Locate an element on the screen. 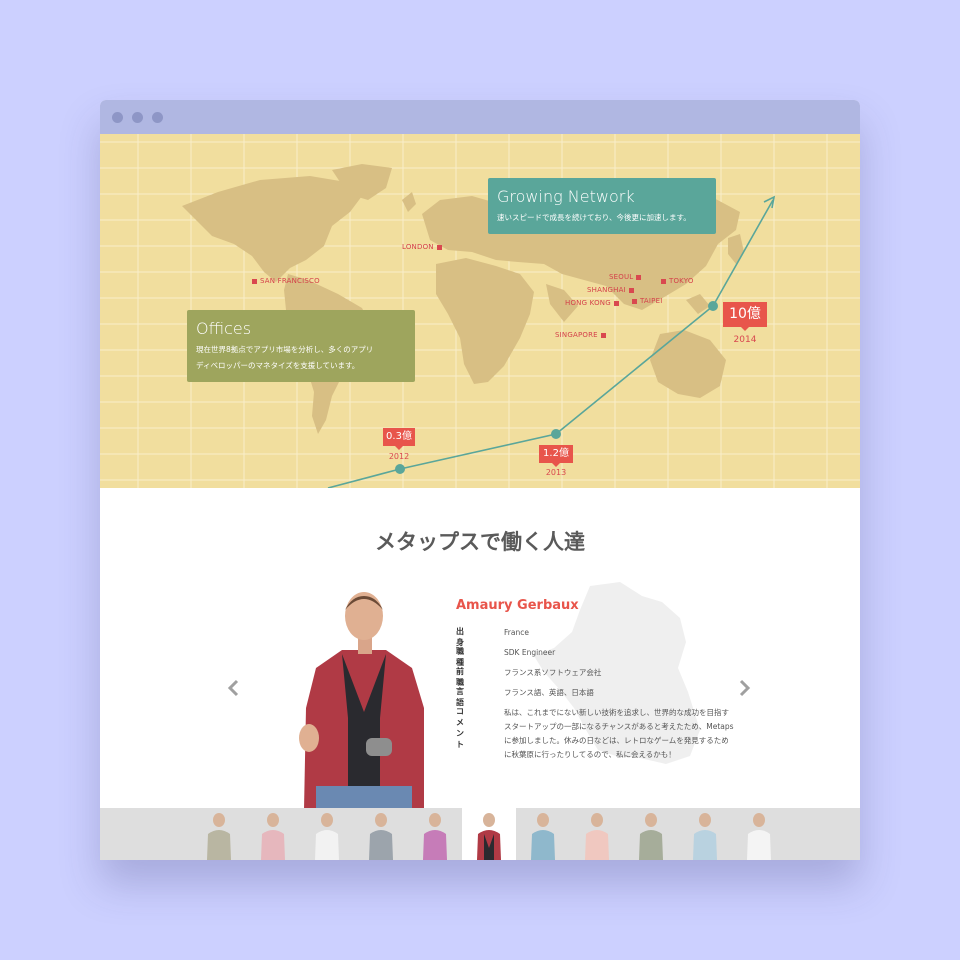 This screenshot has width=960, height=960. chevron-left-icon is located at coordinates (233, 688).